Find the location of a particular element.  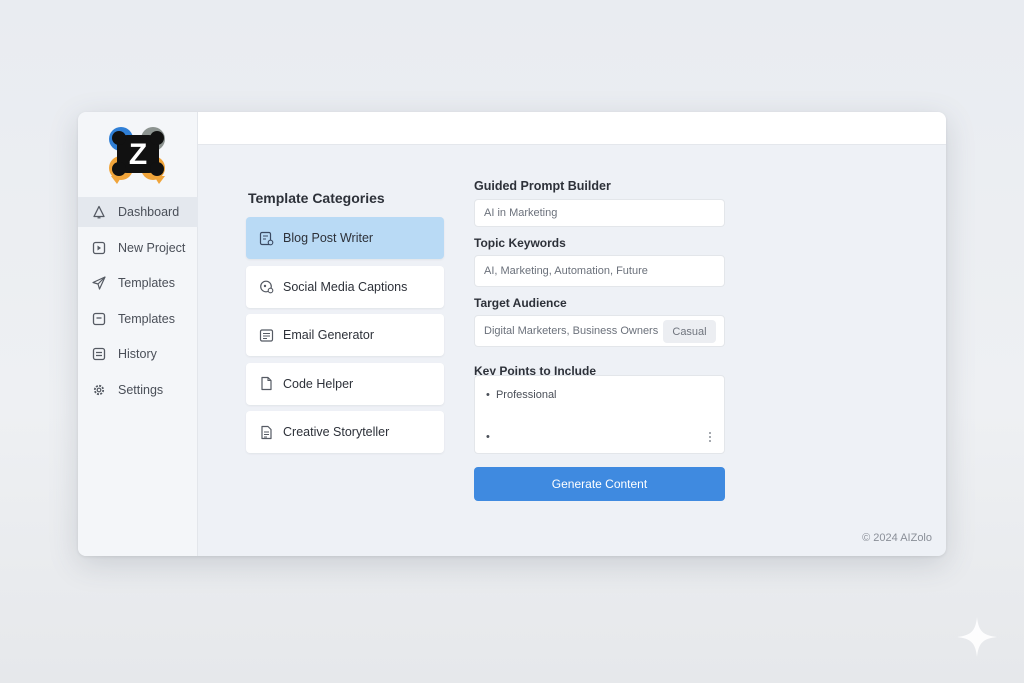

gear-icon is located at coordinates (99, 390).